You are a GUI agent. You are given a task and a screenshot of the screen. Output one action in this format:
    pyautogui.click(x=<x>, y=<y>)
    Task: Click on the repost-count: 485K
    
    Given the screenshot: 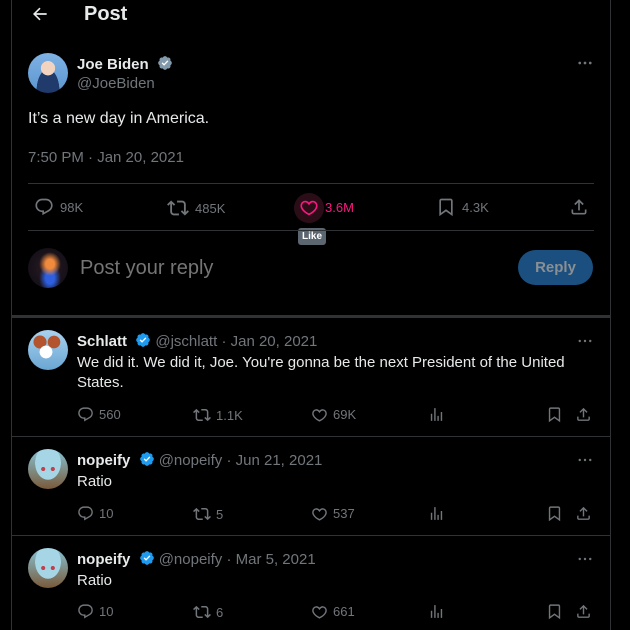 What is the action you would take?
    pyautogui.click(x=210, y=208)
    